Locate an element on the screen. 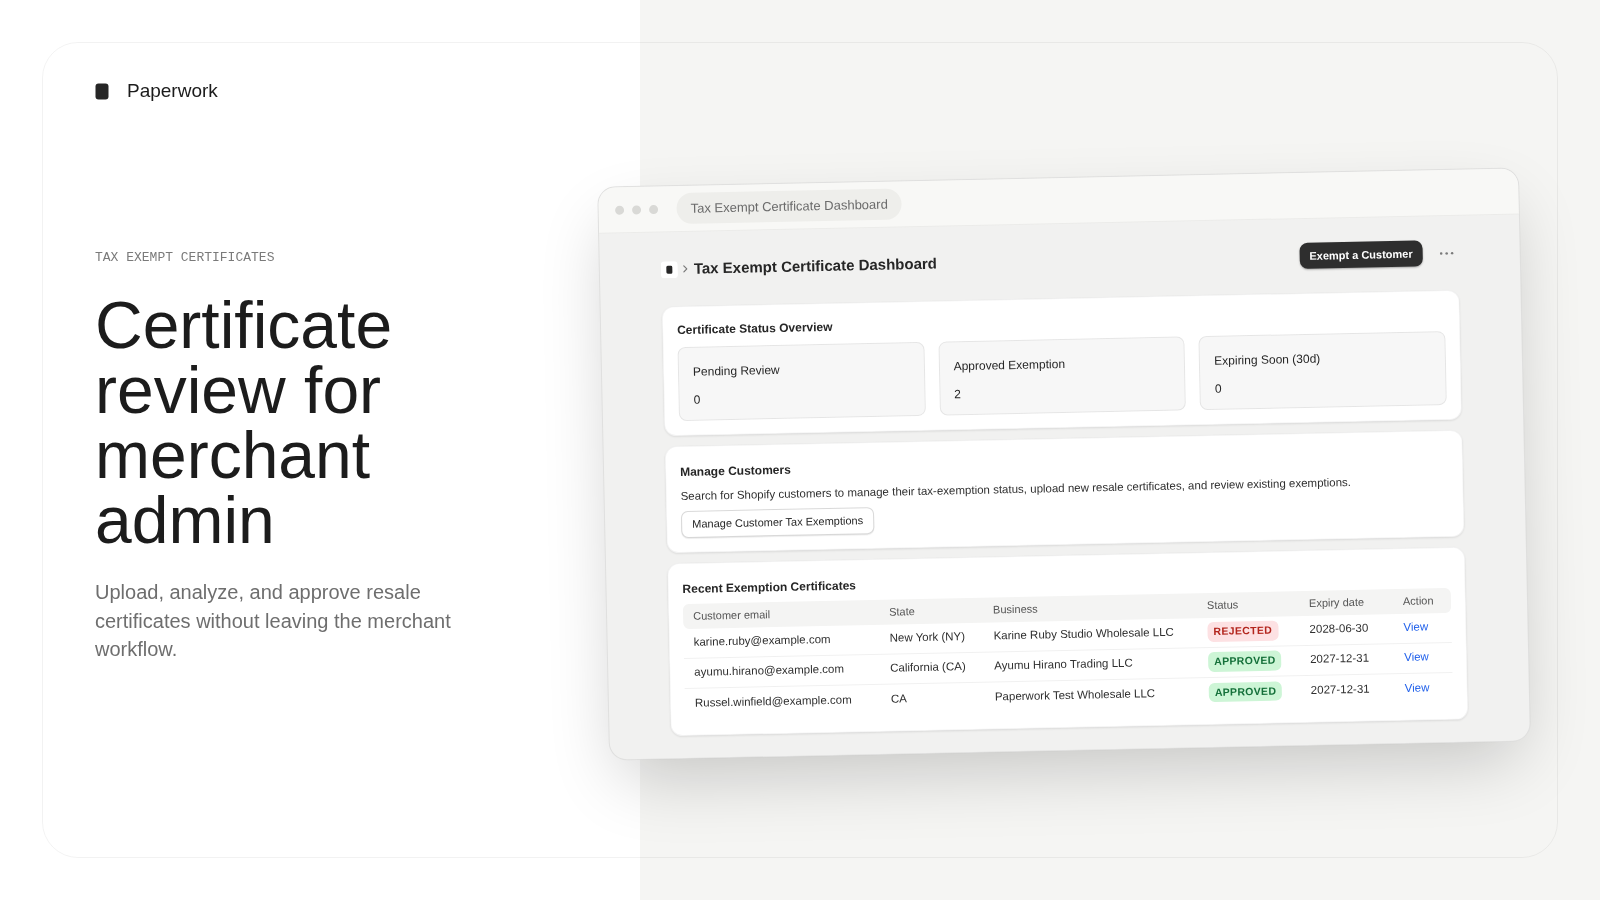  table-cell-text: Russel.winfield@example.com is located at coordinates (773, 701).